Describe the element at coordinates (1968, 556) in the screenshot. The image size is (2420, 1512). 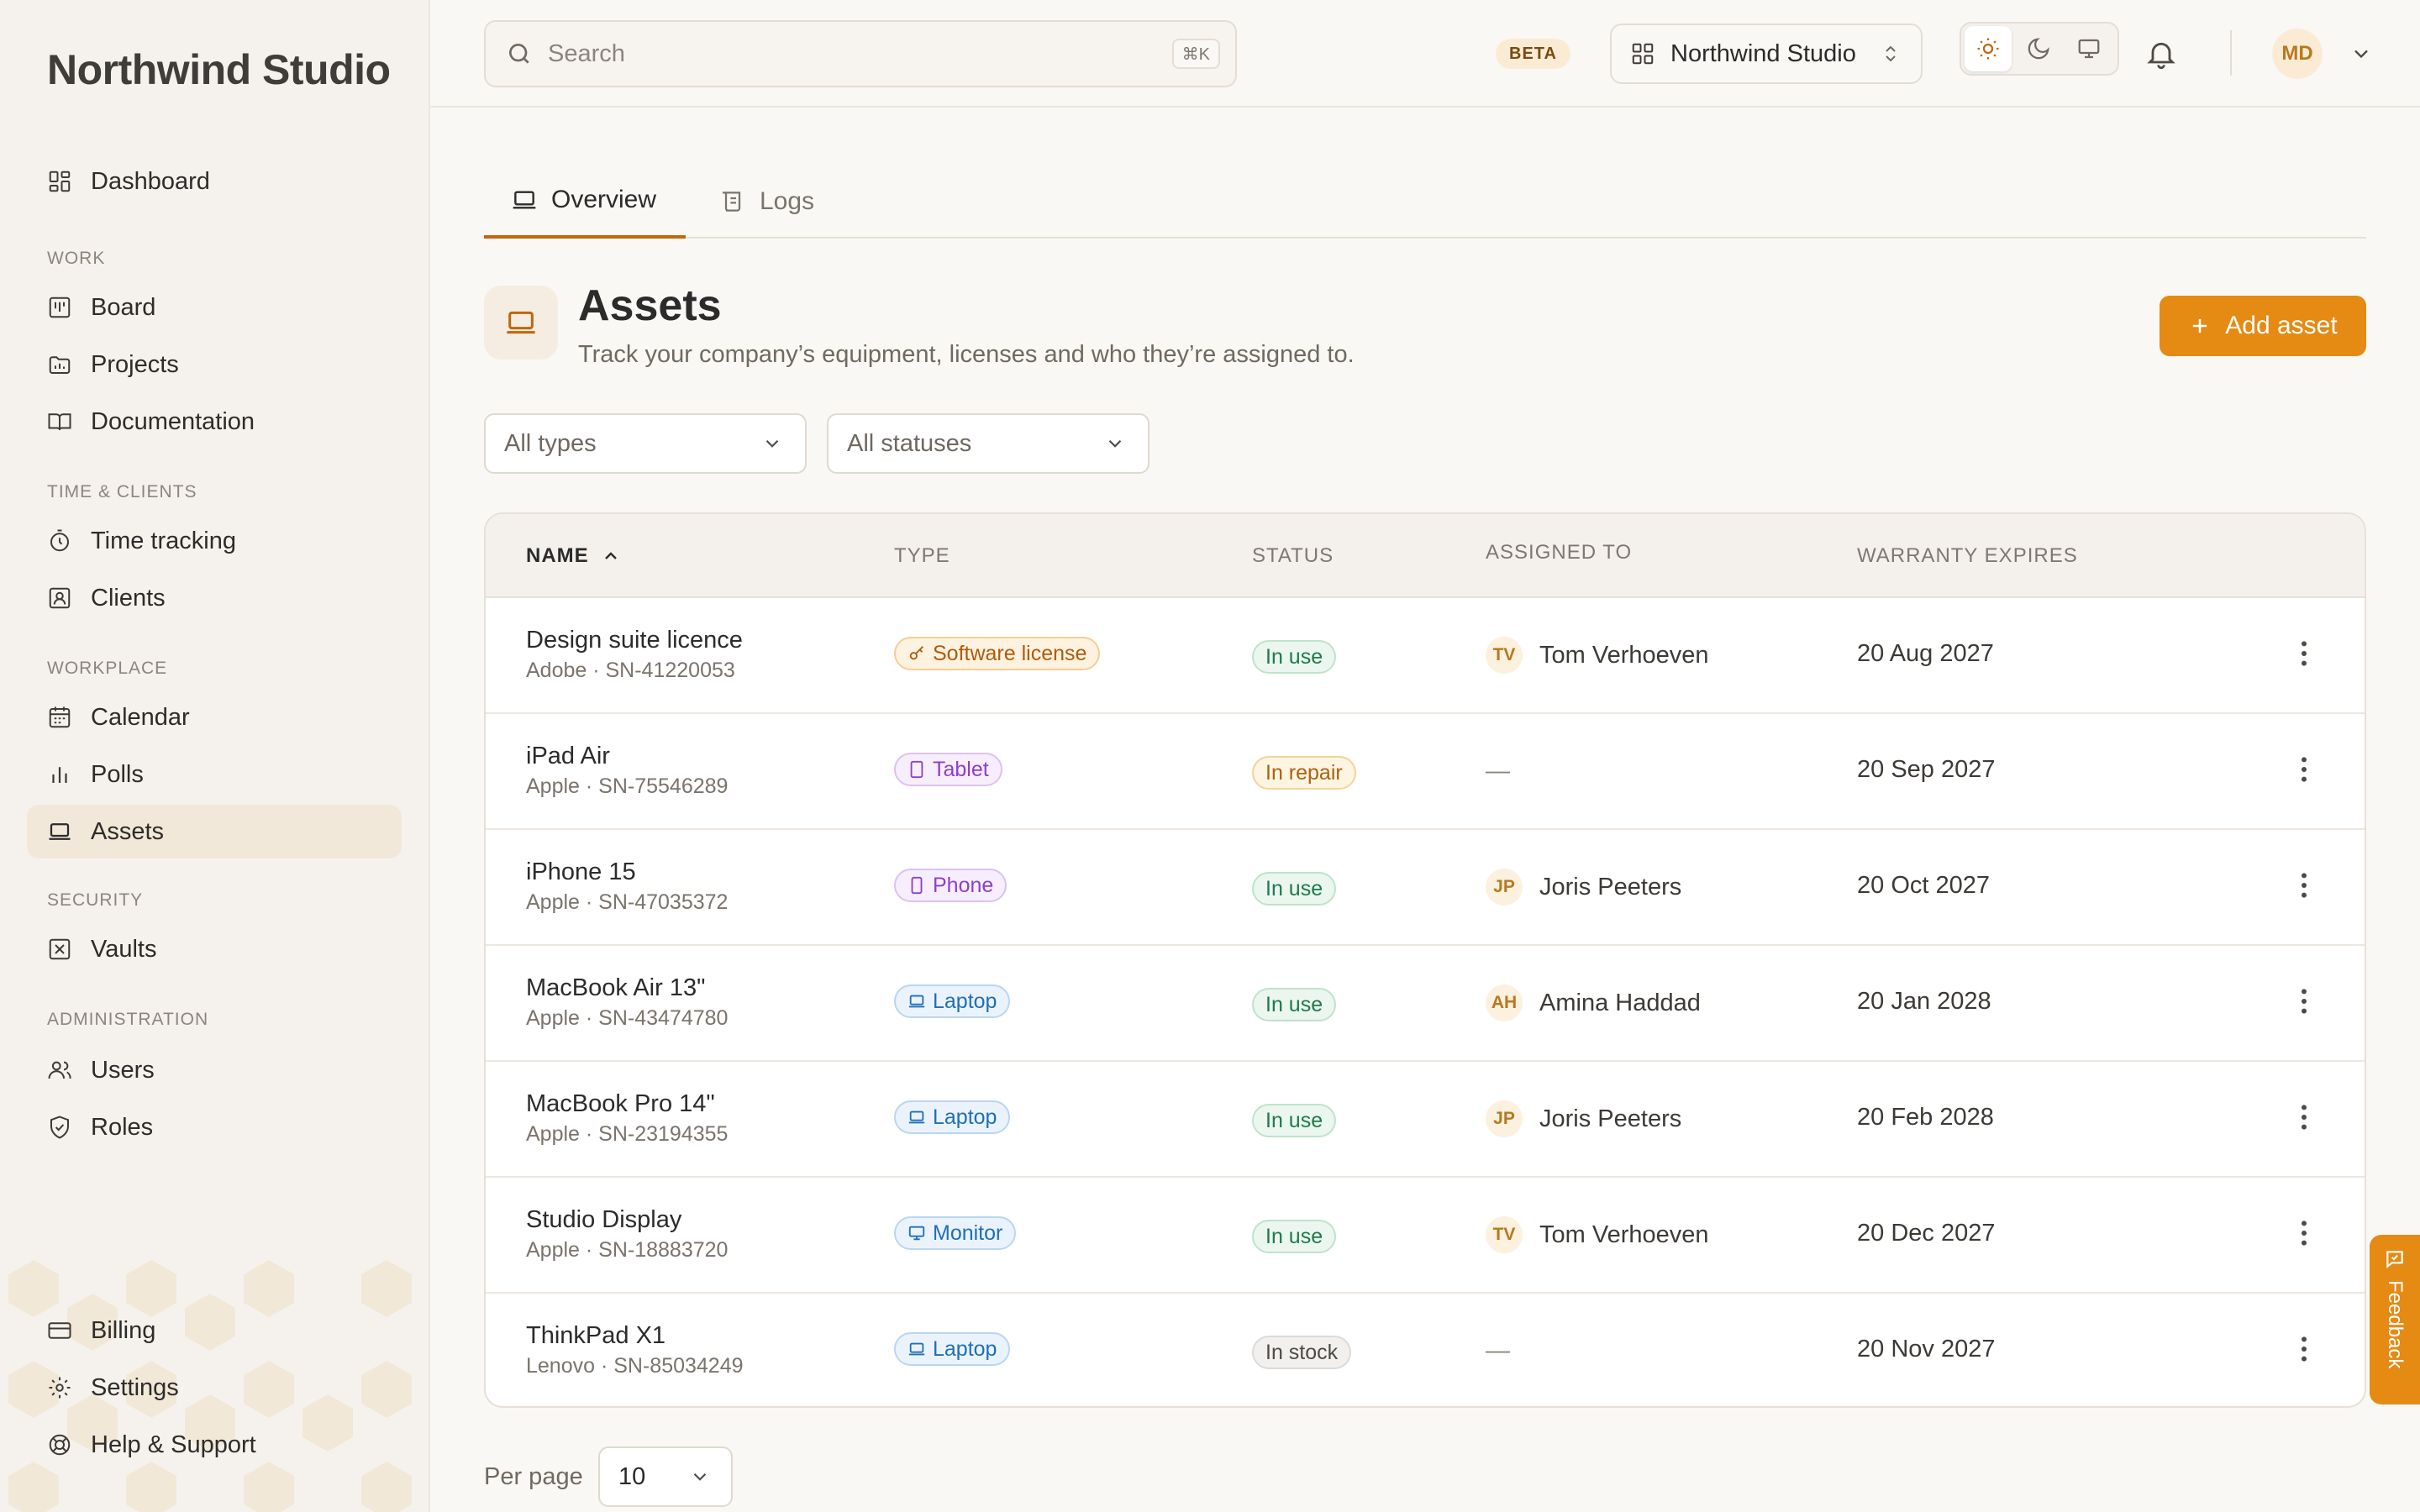
I see `column-header-warranty-expires: WARRANTY EXPIRES` at that location.